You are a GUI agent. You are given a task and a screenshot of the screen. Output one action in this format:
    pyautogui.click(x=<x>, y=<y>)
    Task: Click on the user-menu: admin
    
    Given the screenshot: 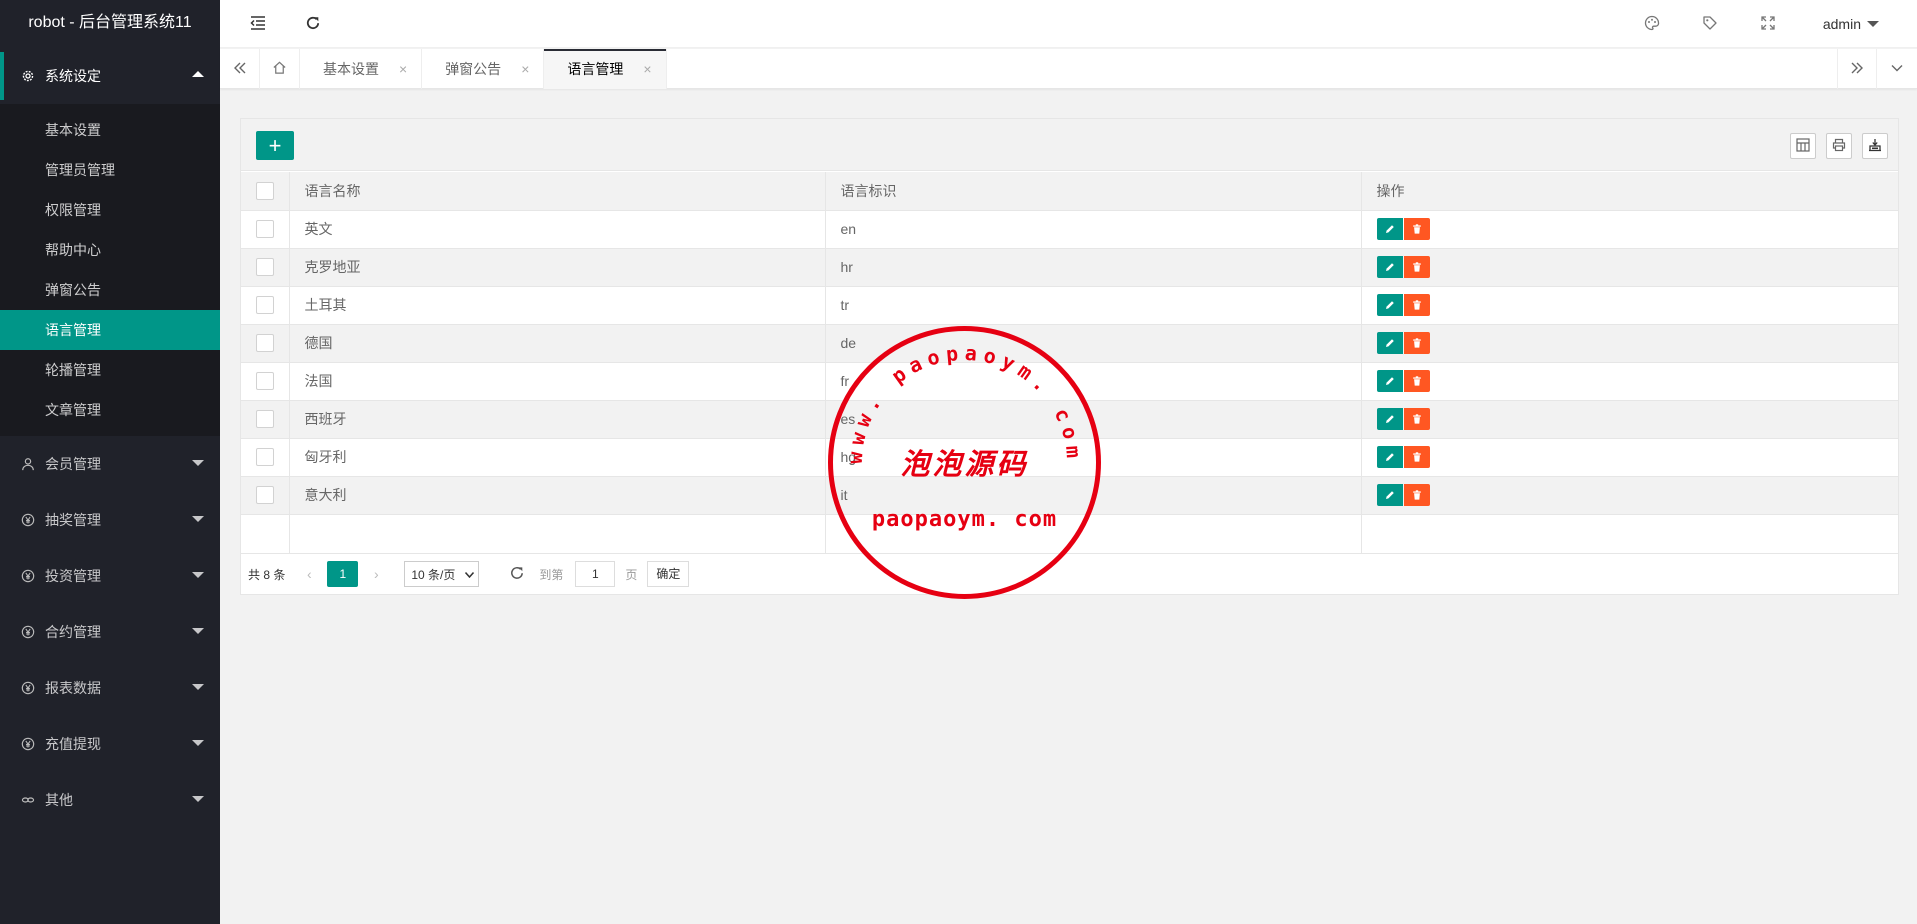 What is the action you would take?
    pyautogui.click(x=1851, y=24)
    